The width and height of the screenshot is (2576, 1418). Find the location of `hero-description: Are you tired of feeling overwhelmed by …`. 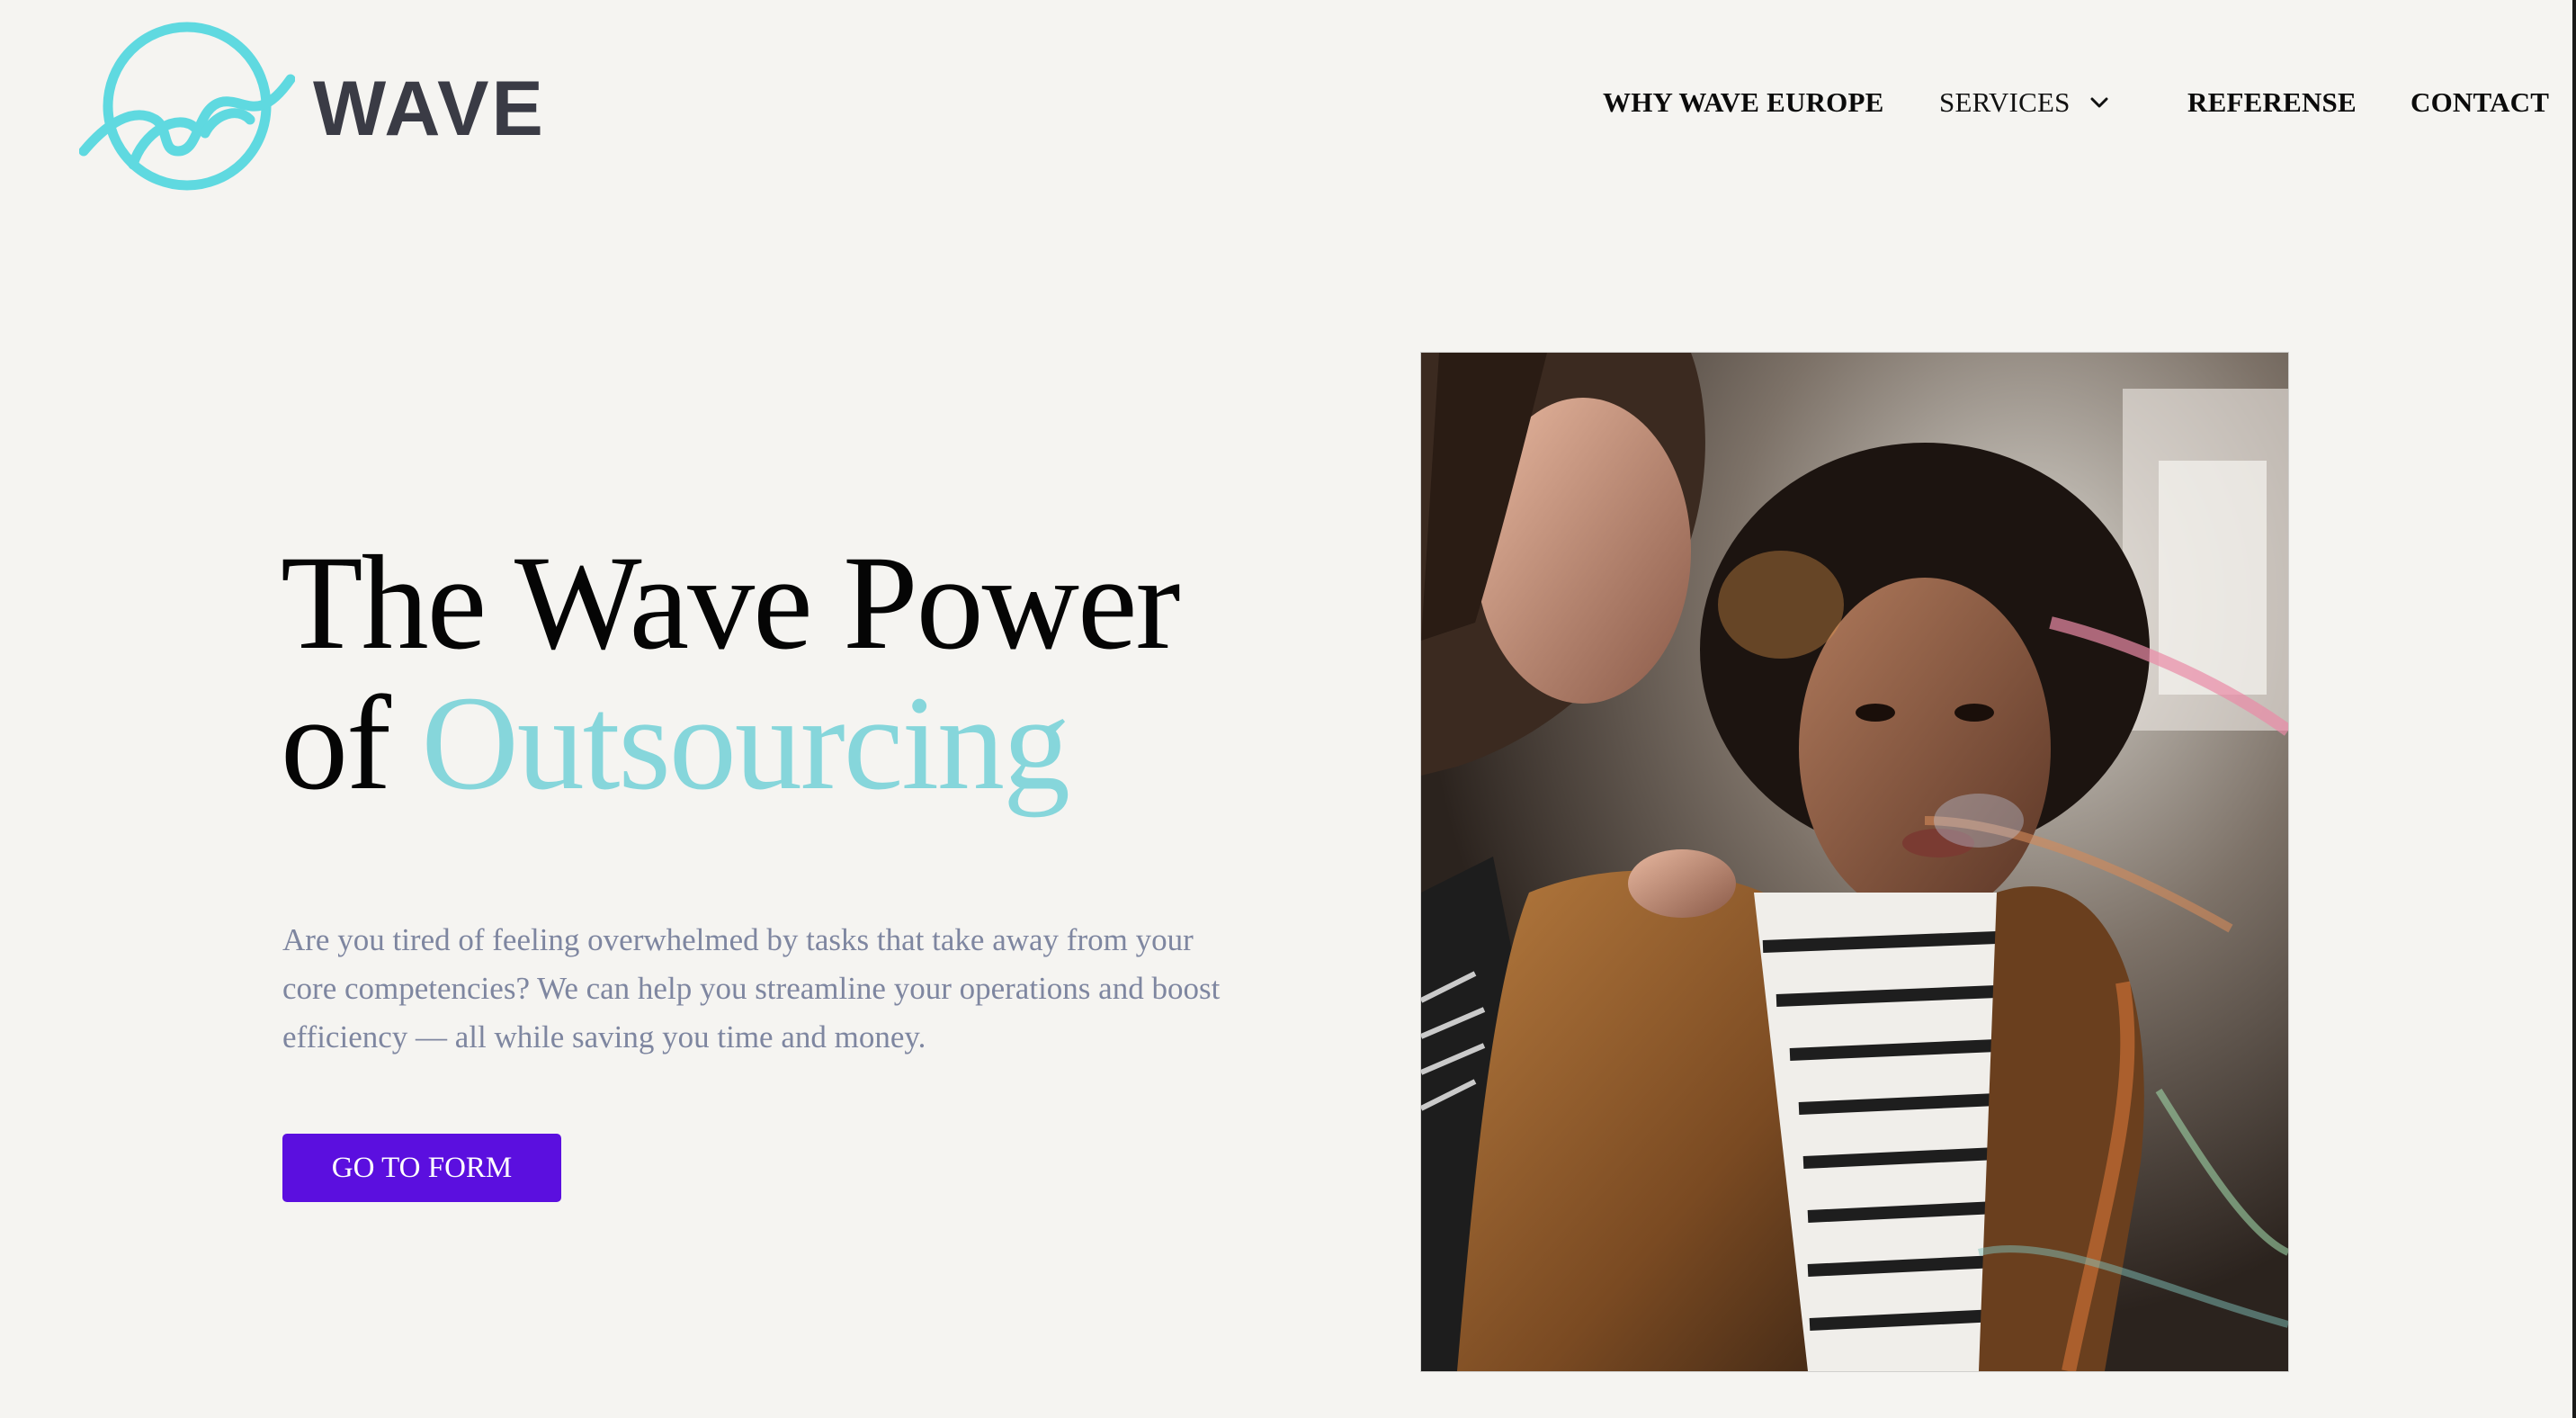

hero-description: Are you tired of feeling overwhelmed by … is located at coordinates (751, 988).